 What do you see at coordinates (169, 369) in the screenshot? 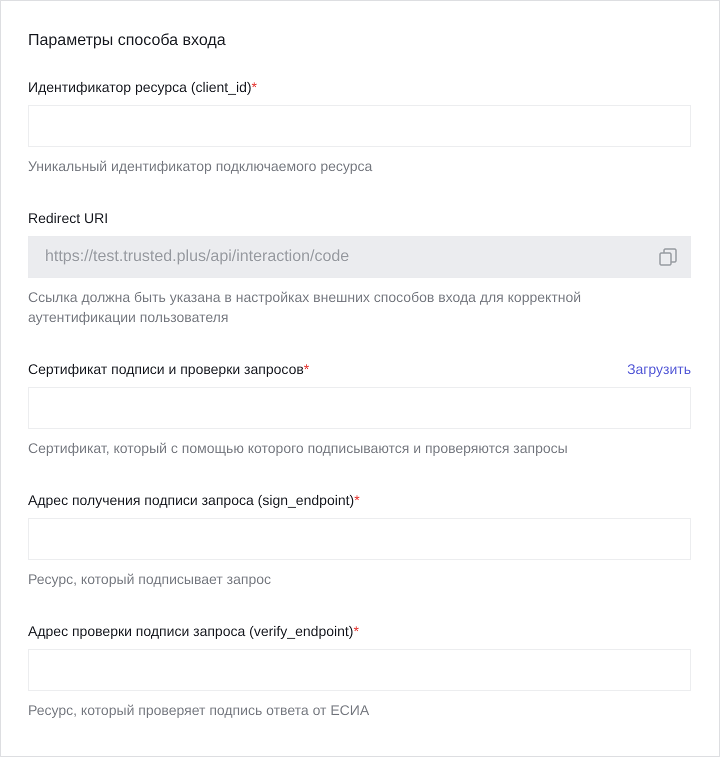
I see `field-label: Сертификат подписи и проверки запросов*` at bounding box center [169, 369].